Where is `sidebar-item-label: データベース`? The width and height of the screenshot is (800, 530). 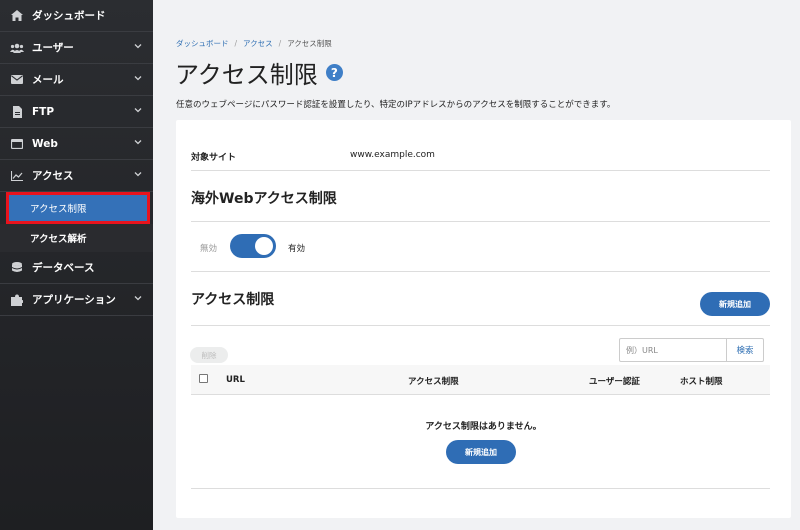 sidebar-item-label: データベース is located at coordinates (63, 268).